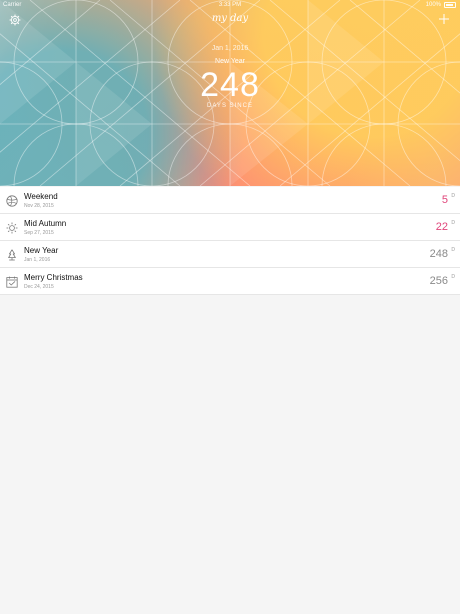 The height and width of the screenshot is (614, 460). Describe the element at coordinates (39, 233) in the screenshot. I see `event-date: Sep 27, 2015` at that location.